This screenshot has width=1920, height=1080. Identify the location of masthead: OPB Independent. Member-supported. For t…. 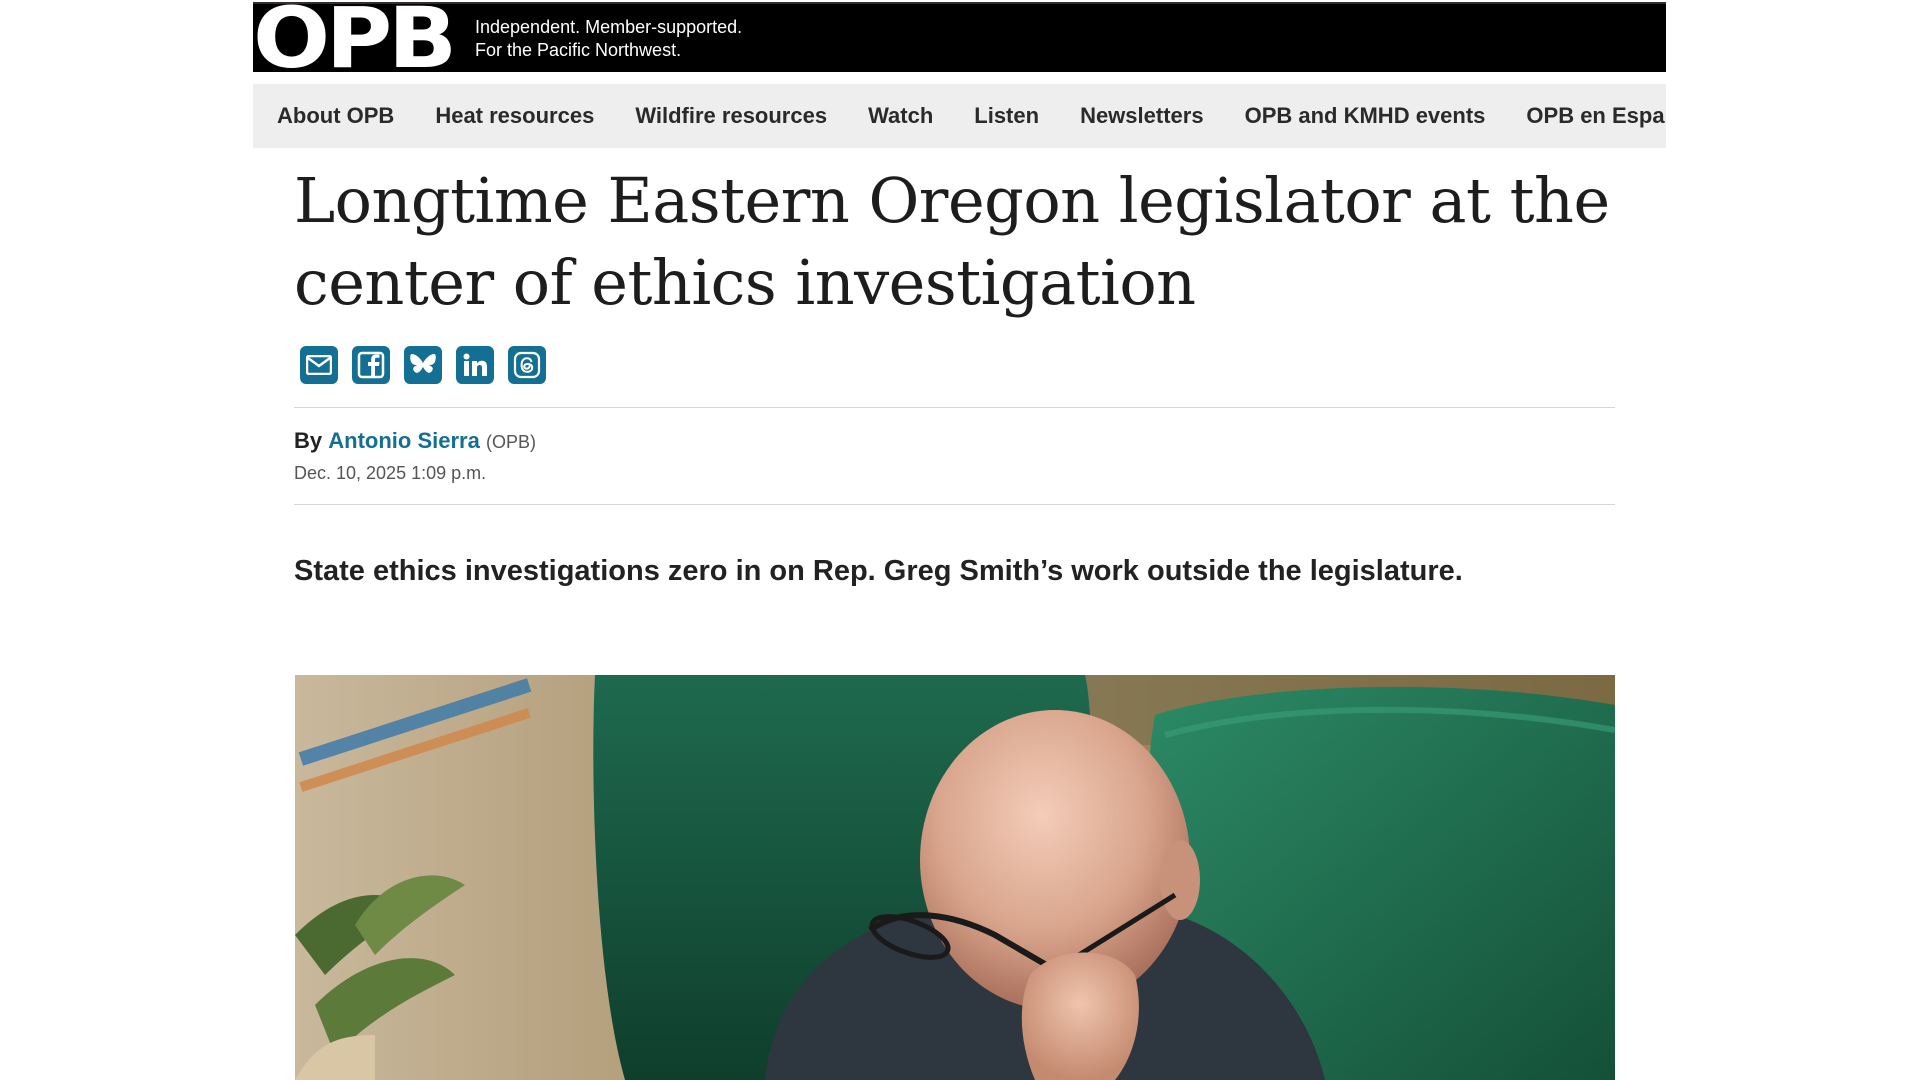
(959, 40).